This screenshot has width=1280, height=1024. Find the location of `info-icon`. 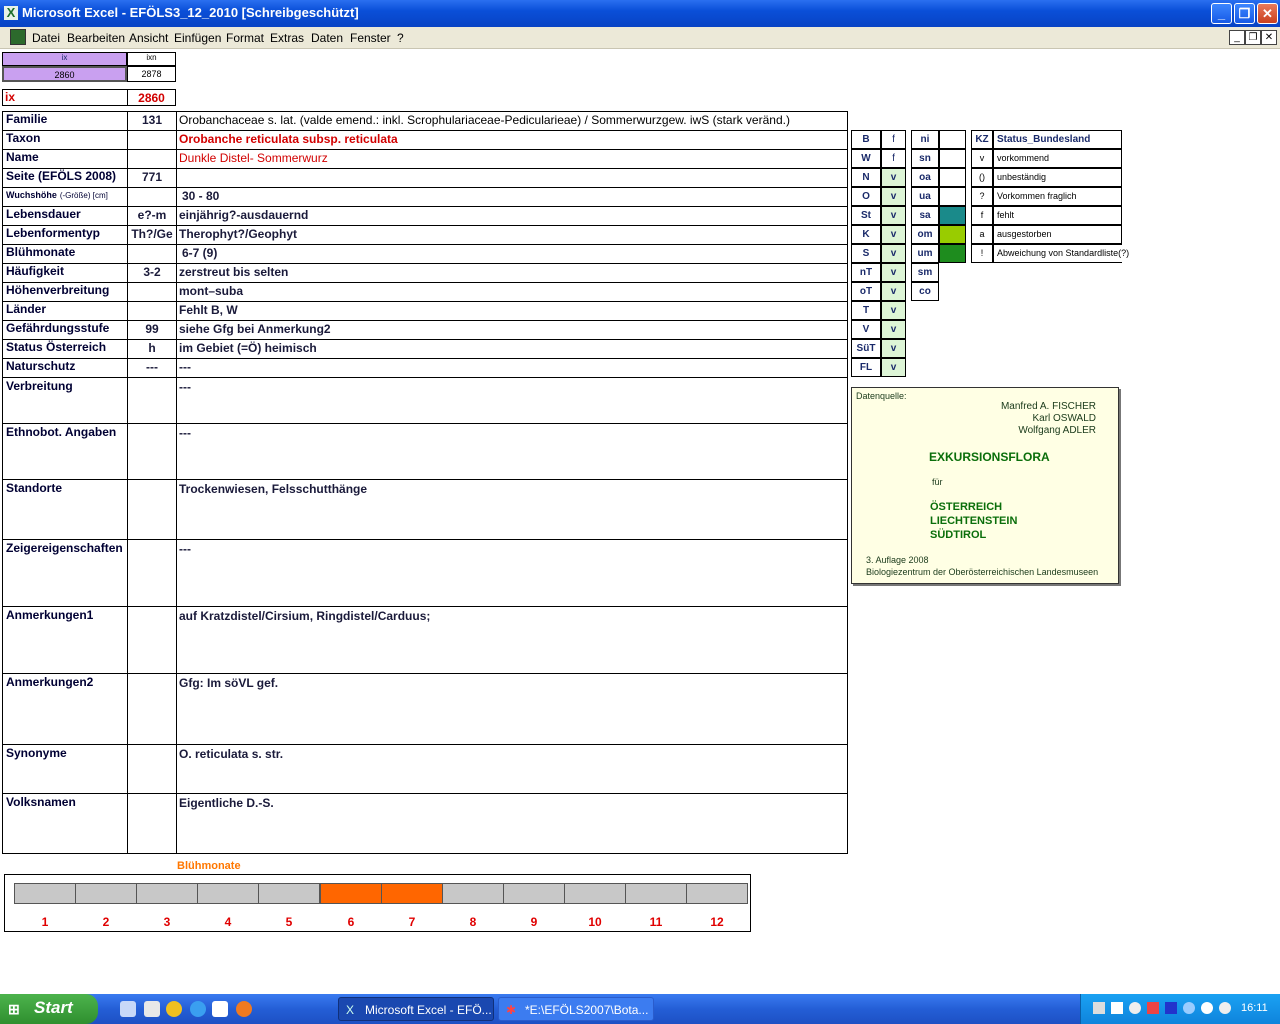

info-icon is located at coordinates (1207, 1008).